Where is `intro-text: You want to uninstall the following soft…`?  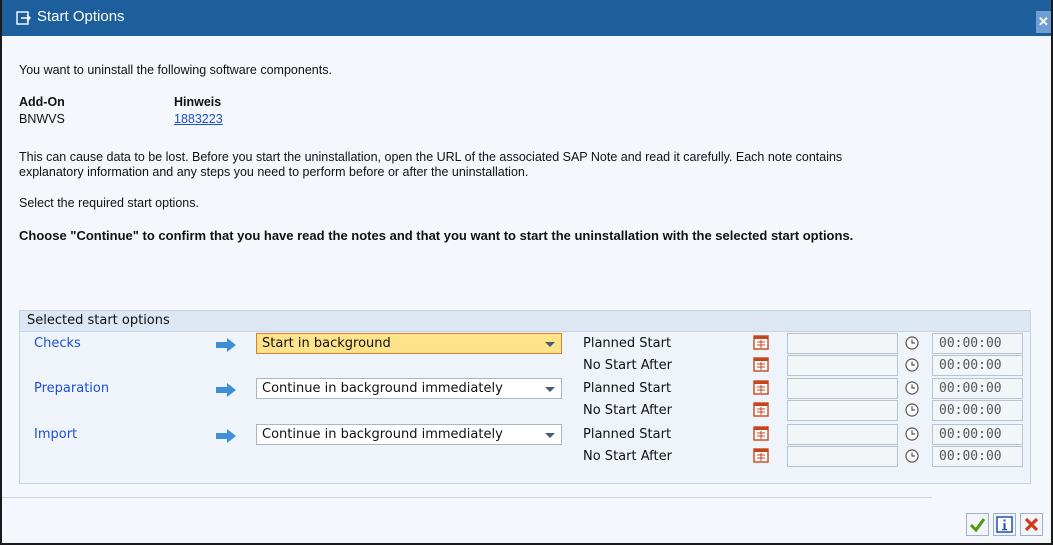 intro-text: You want to uninstall the following soft… is located at coordinates (175, 70).